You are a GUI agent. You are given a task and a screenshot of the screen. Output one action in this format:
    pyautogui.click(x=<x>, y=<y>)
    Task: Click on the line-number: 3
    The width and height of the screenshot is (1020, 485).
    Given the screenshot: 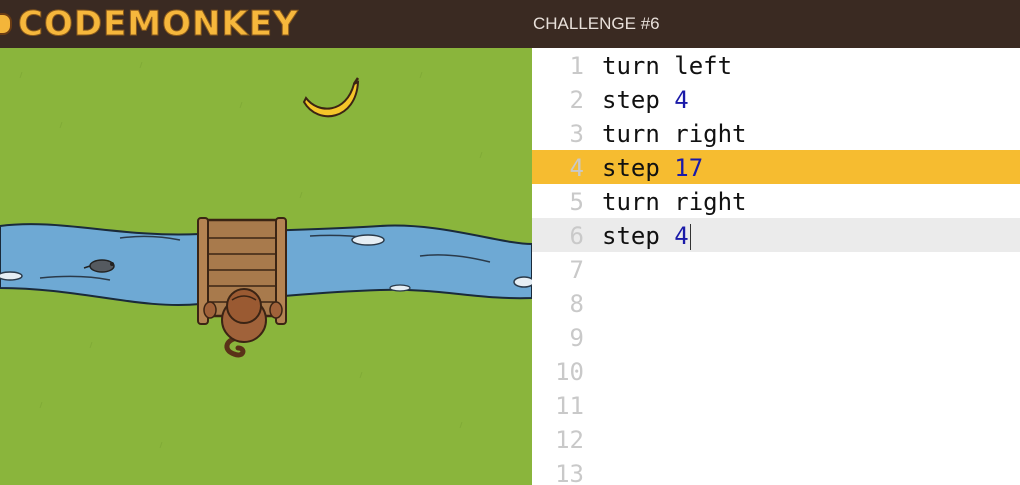 What is the action you would take?
    pyautogui.click(x=576, y=134)
    